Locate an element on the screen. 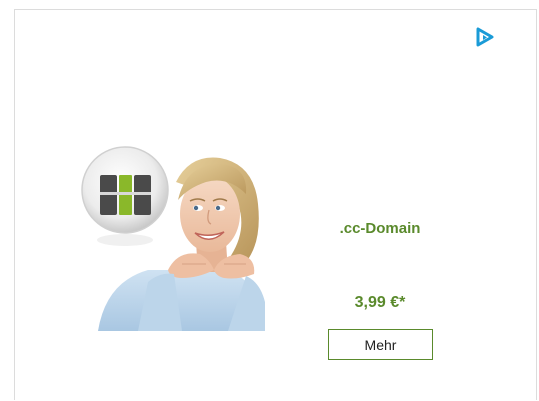 The image size is (539, 401). adchoices-icon is located at coordinates (485, 37).